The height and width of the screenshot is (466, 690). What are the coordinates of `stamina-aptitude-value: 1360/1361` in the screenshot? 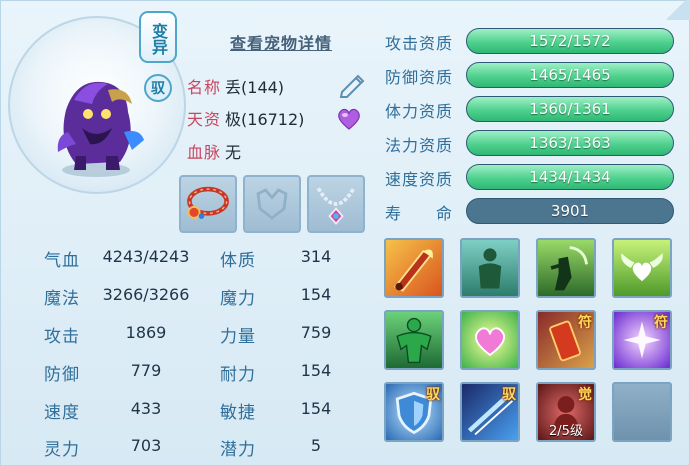 It's located at (570, 109).